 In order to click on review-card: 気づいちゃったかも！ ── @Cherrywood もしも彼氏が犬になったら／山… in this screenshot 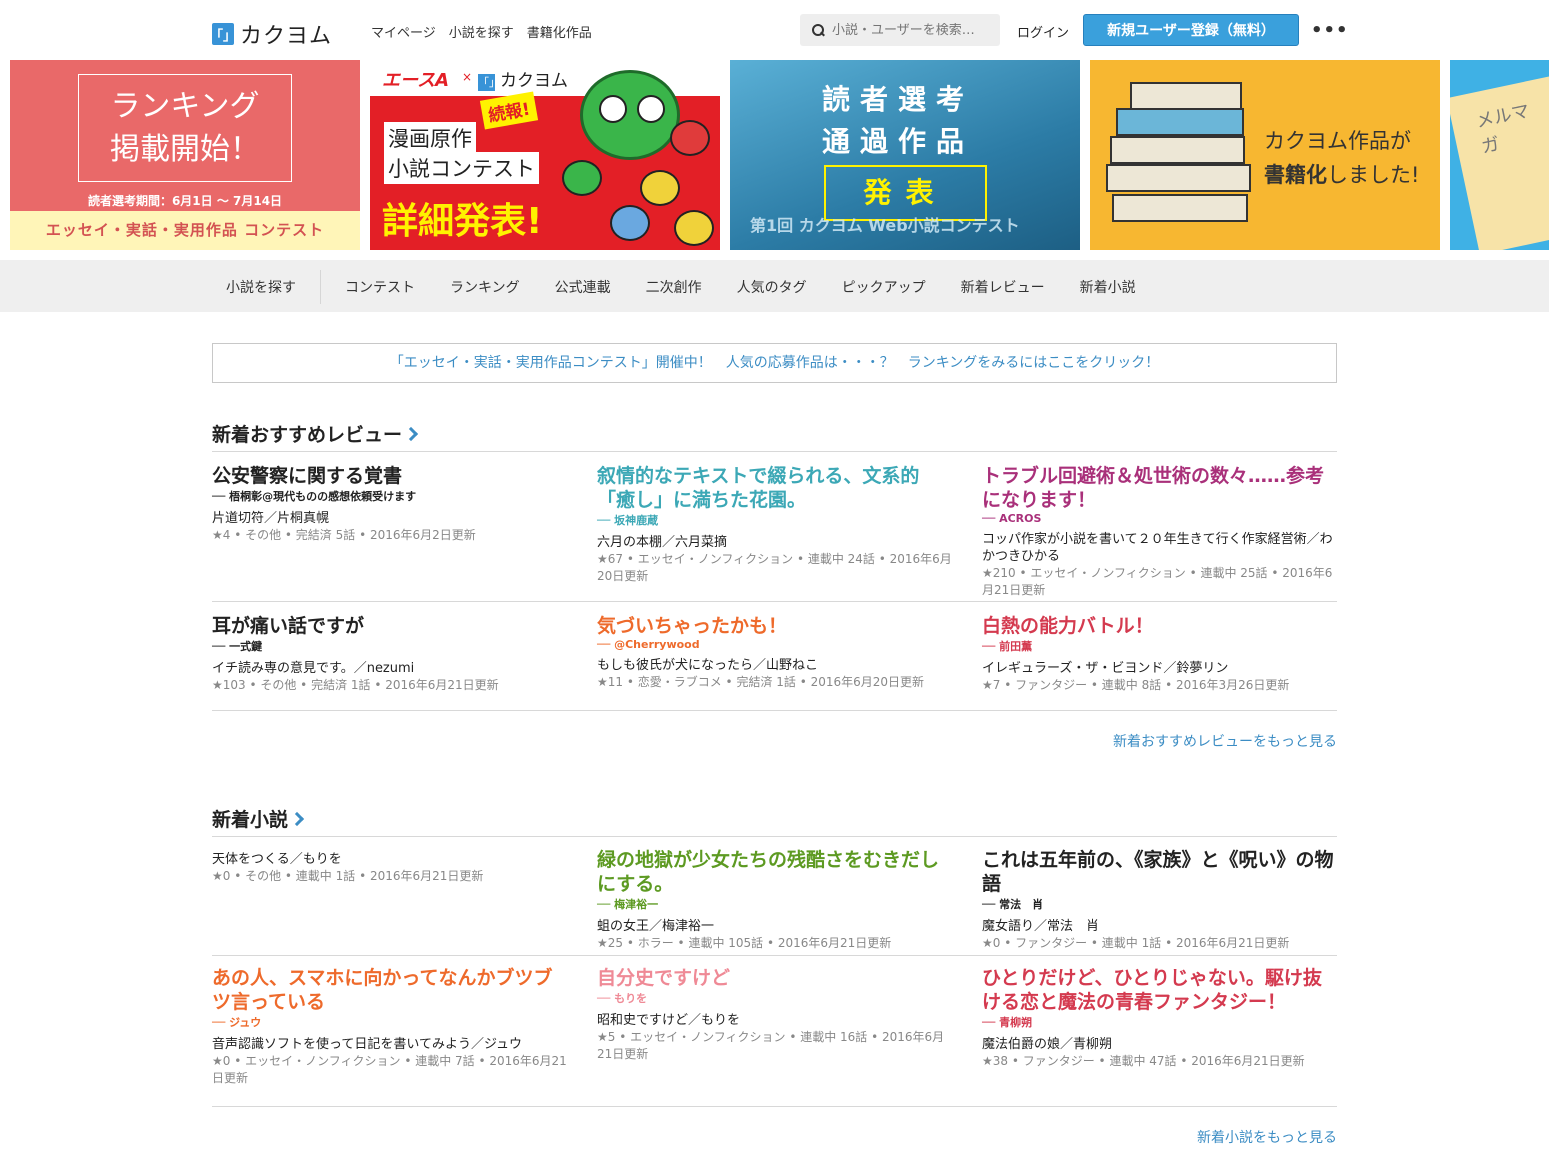, I will do `click(774, 652)`.